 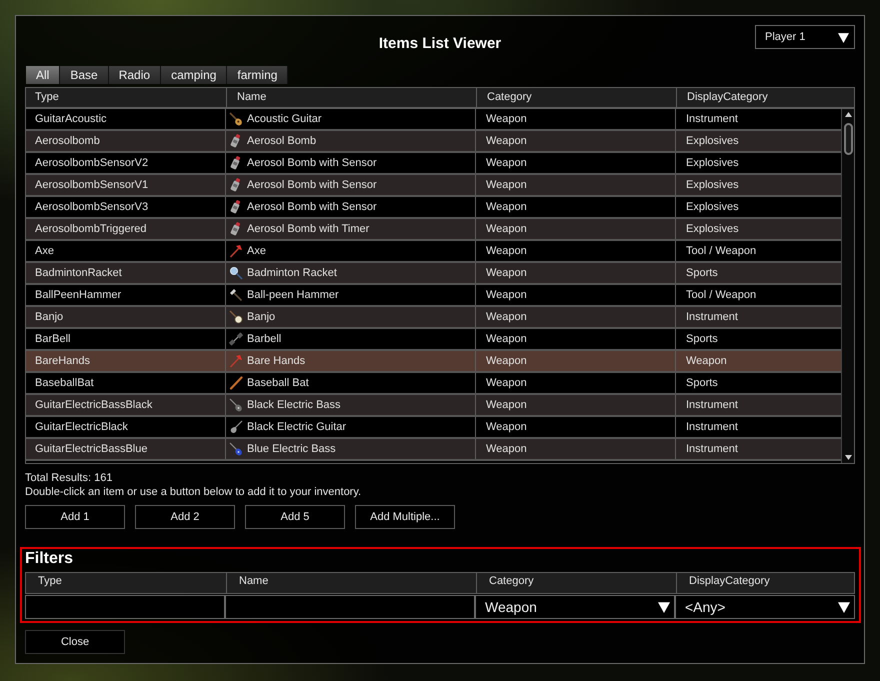 What do you see at coordinates (185, 517) in the screenshot?
I see `add-button: Add 2` at bounding box center [185, 517].